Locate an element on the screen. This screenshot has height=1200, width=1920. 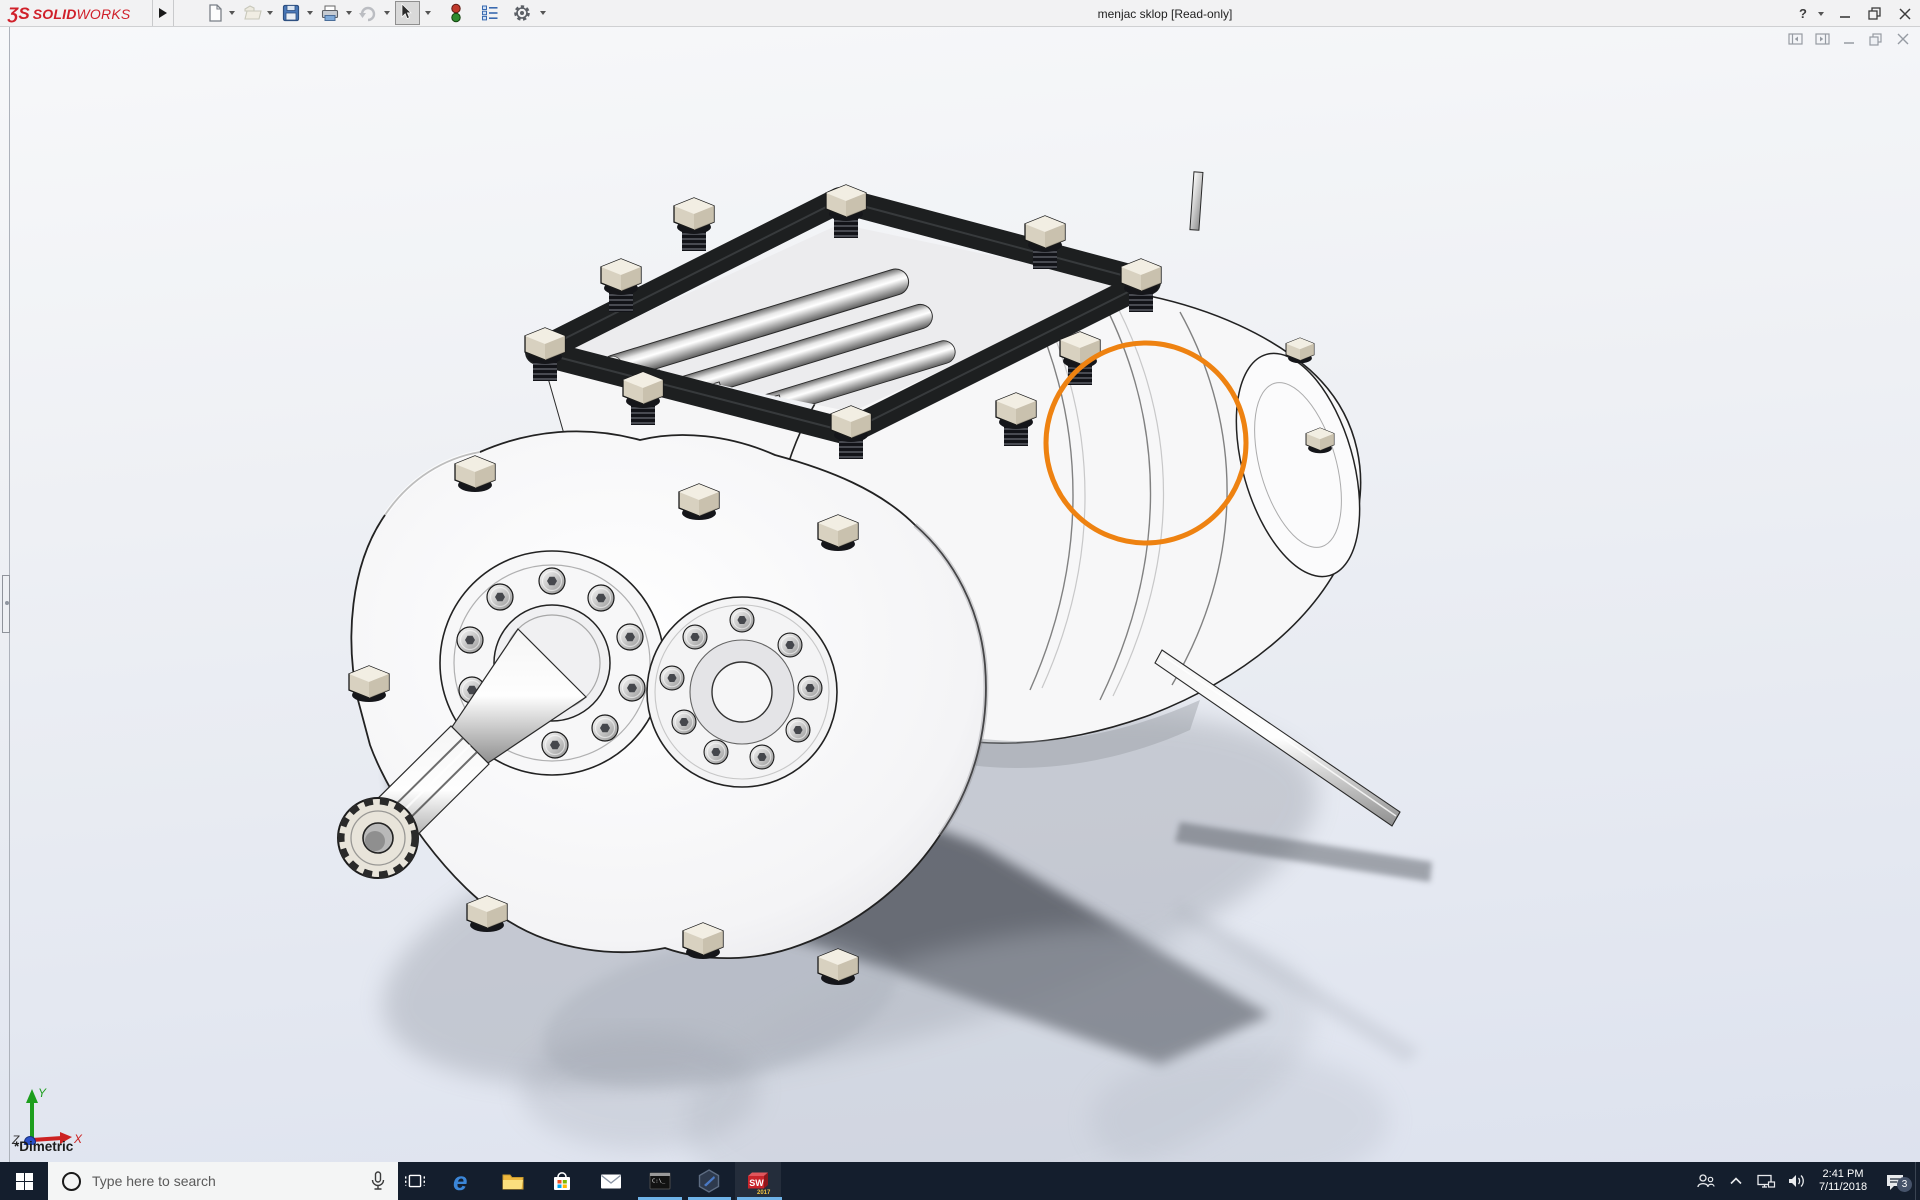
hexagon-app-icon is located at coordinates (709, 1181).